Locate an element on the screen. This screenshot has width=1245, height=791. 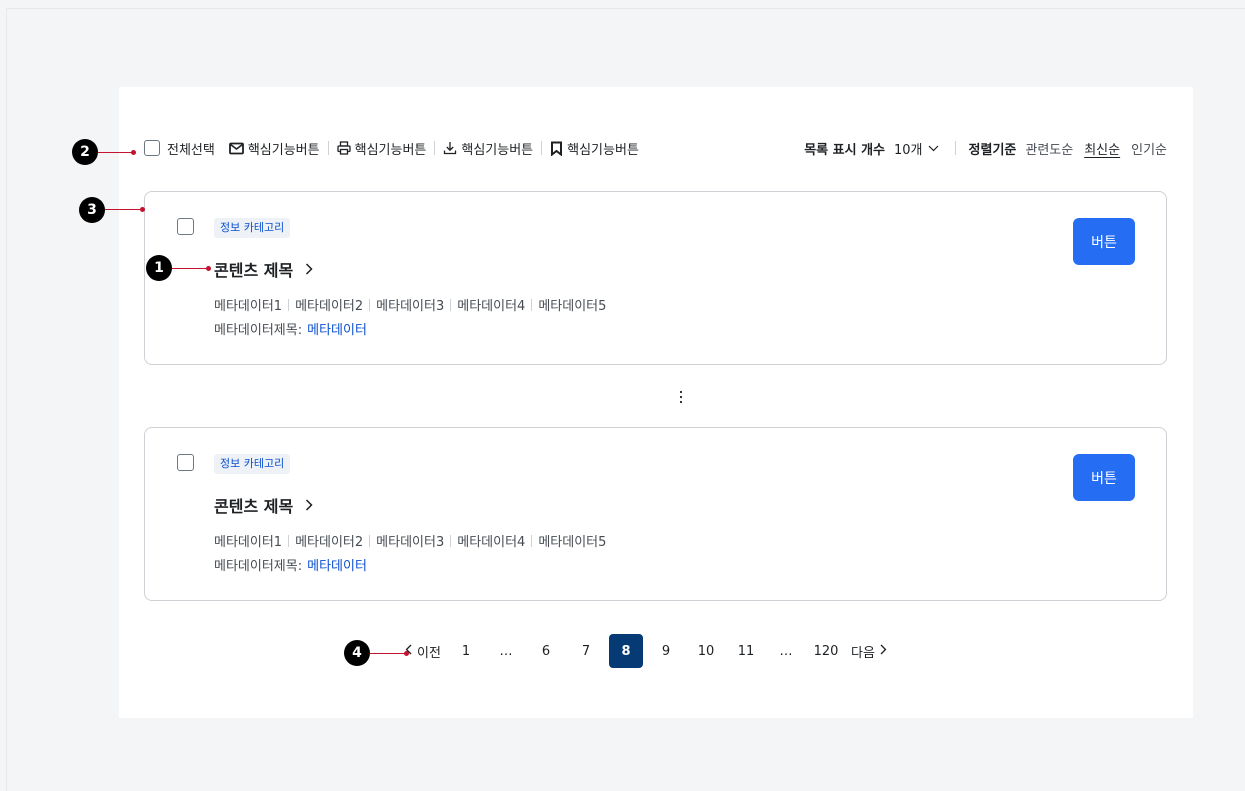
page-button: 1 is located at coordinates (466, 651).